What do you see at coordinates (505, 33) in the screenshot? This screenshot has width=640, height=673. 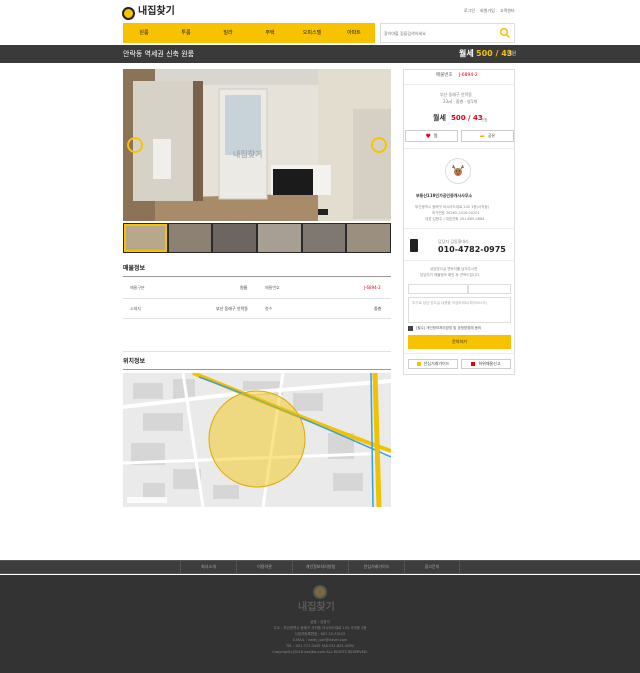 I see `search-icon` at bounding box center [505, 33].